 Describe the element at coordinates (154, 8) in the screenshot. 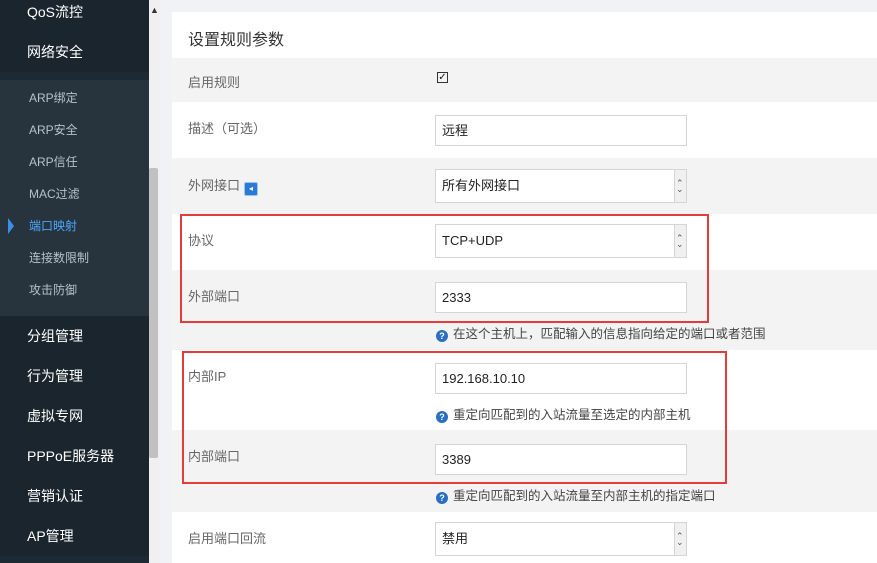

I see `scroll-up-icon: ▲` at that location.